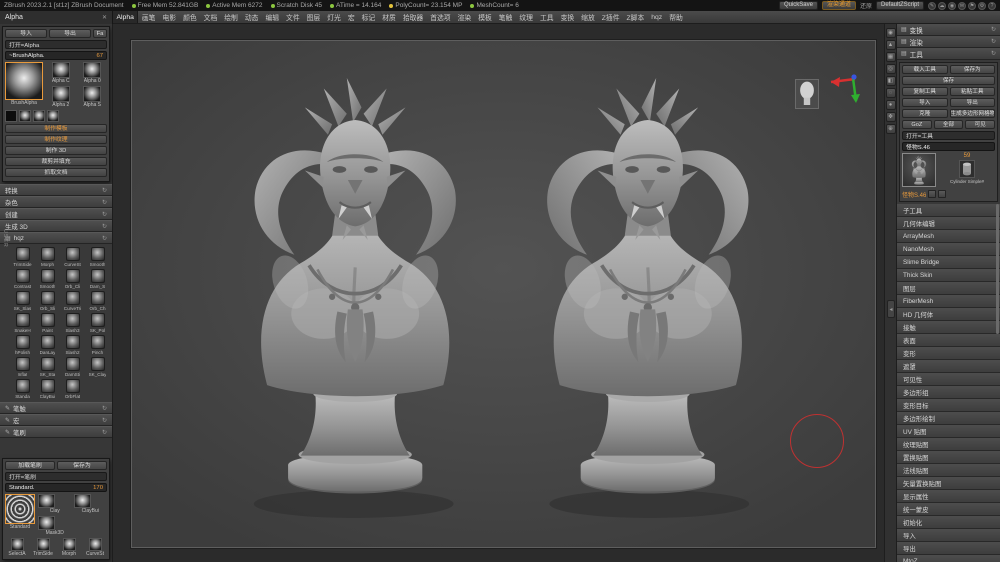 This screenshot has width=1000, height=562. What do you see at coordinates (22, 323) in the screenshot?
I see `brush-item: SnakeH` at bounding box center [22, 323].